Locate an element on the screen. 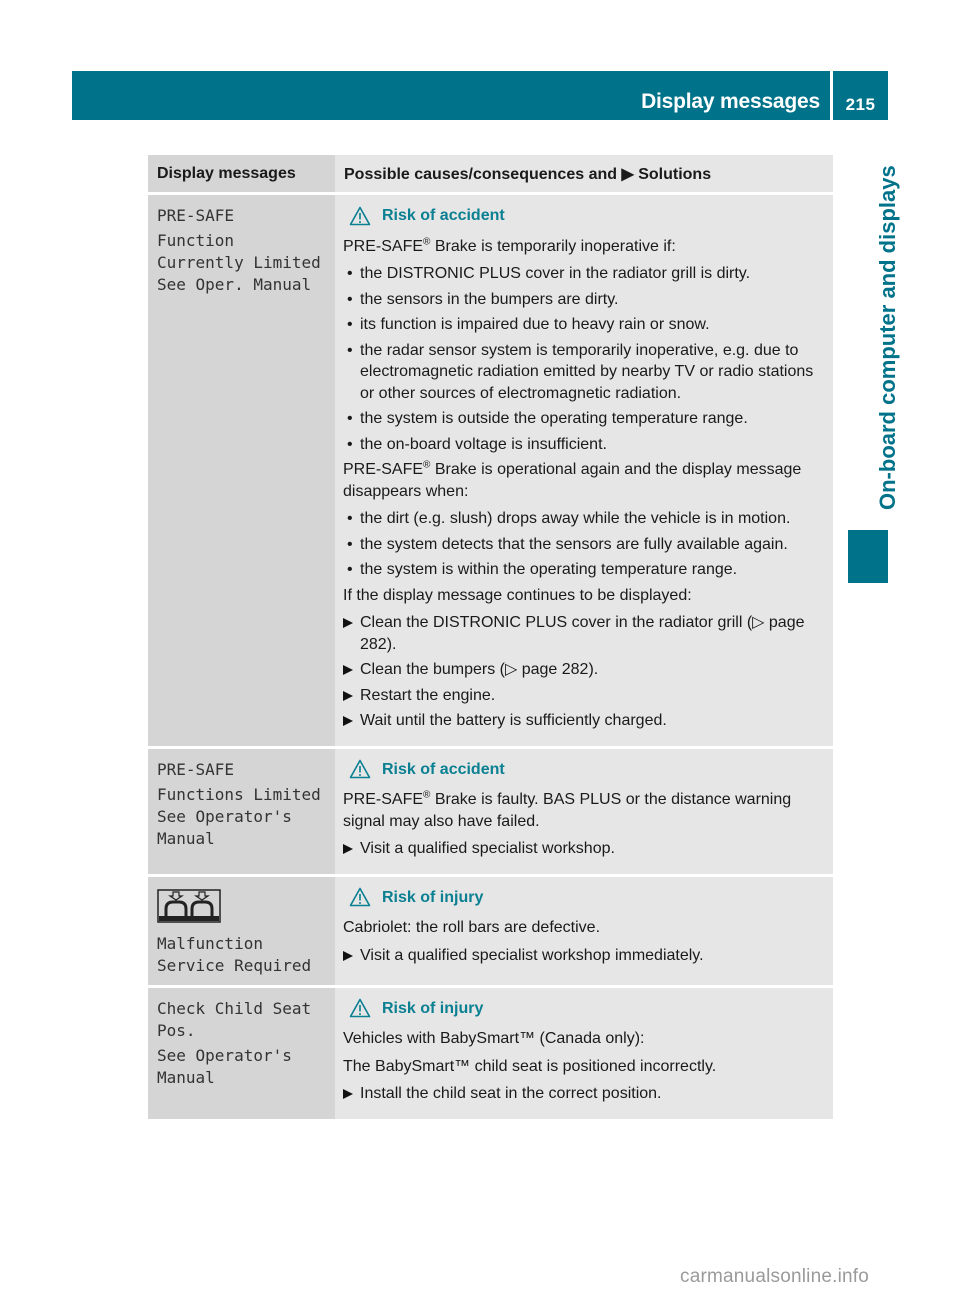 The image size is (960, 1302). page-number: 215 is located at coordinates (860, 104).